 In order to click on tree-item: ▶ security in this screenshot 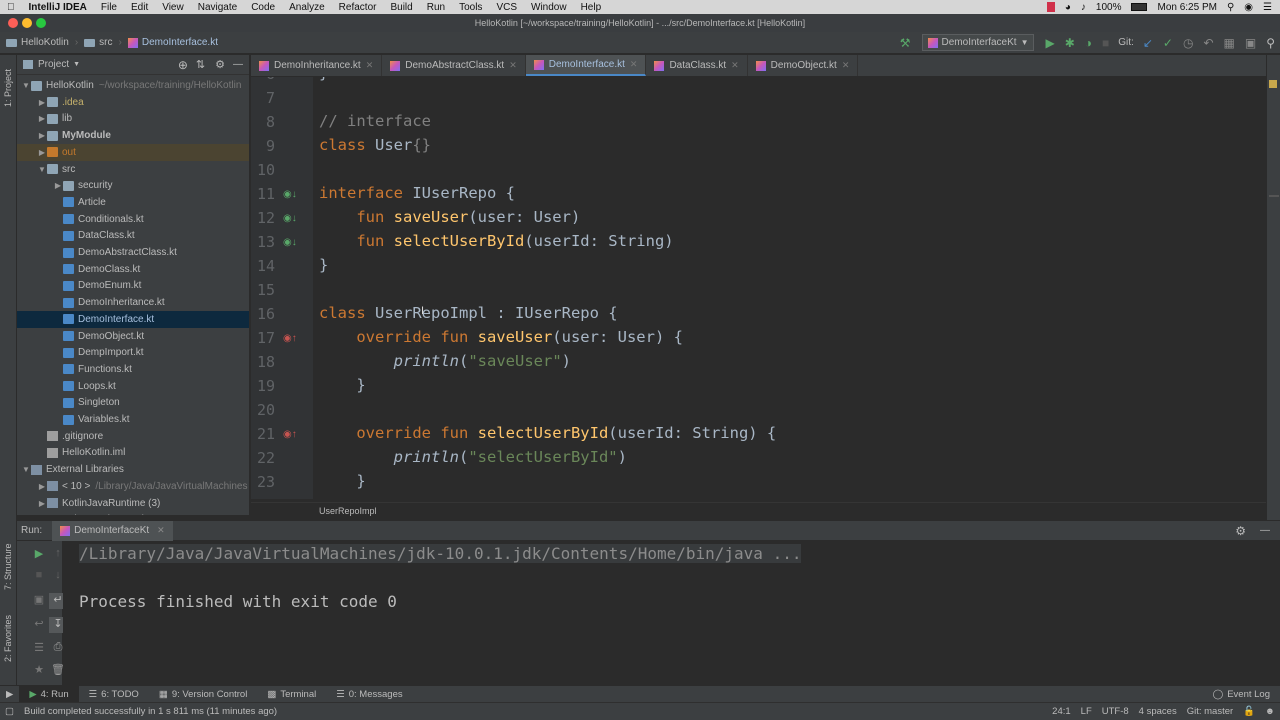, I will do `click(133, 185)`.